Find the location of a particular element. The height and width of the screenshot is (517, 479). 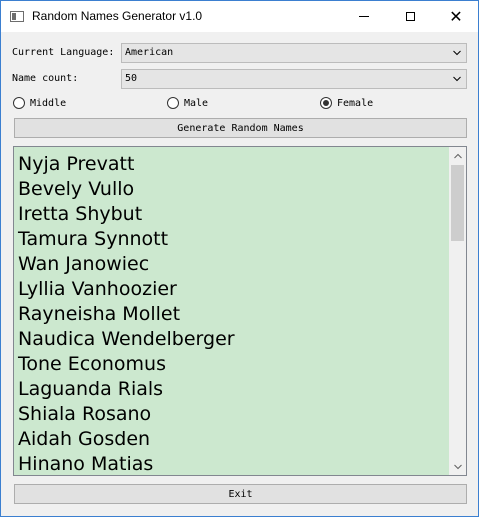

language-select: American is located at coordinates (294, 53).